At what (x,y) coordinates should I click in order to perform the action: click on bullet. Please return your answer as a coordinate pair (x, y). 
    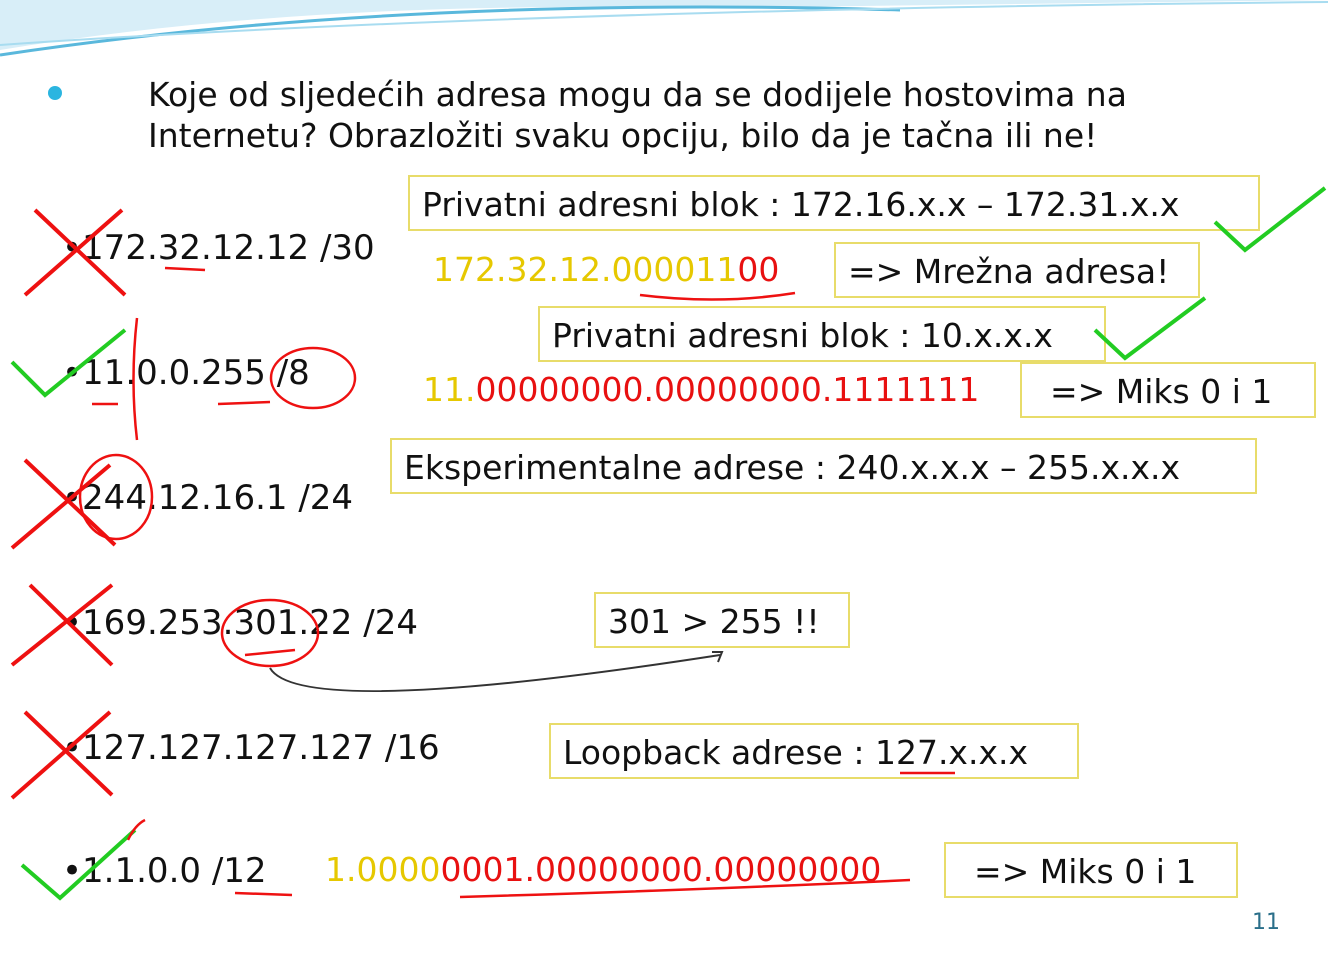
    Looking at the image, I should click on (55, 93).